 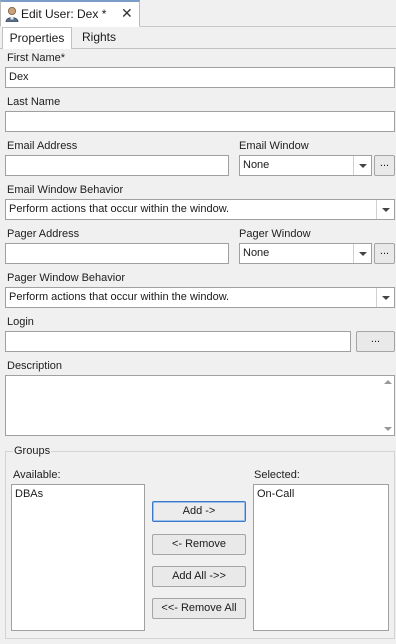 I want to click on email-window-select: None, so click(x=305, y=165).